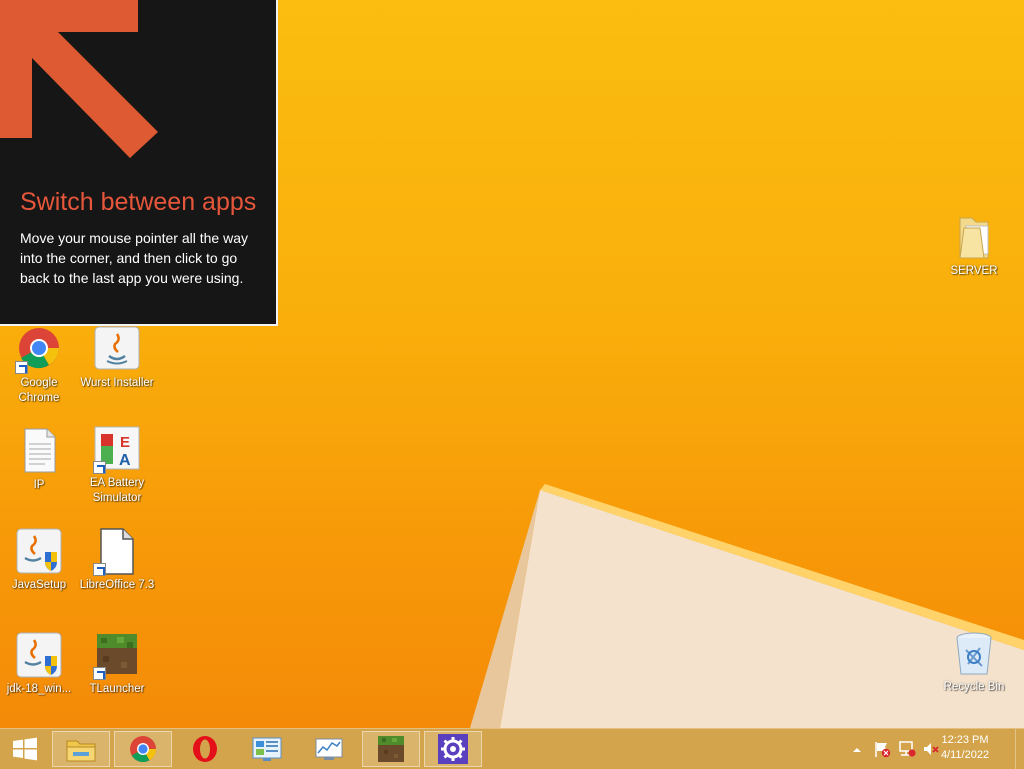 The image size is (1024, 769). I want to click on monitor-icon, so click(329, 749).